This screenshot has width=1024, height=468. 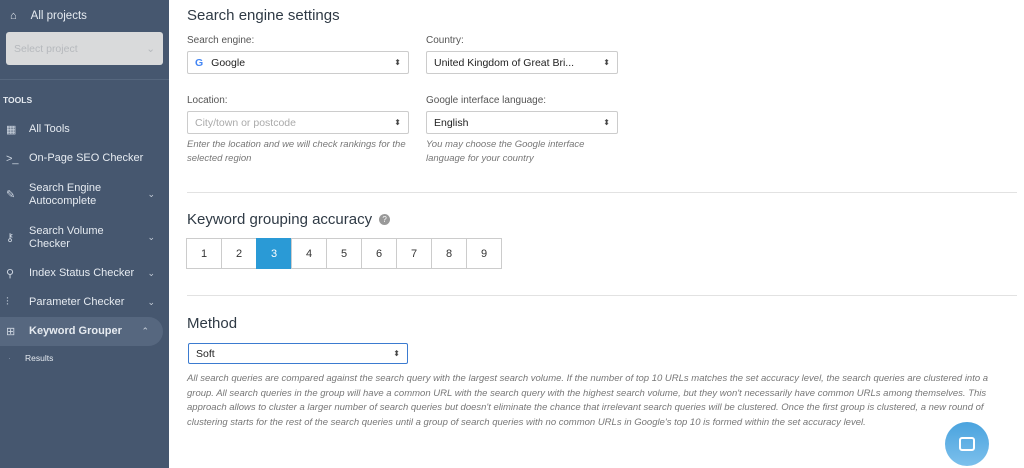 What do you see at coordinates (212, 323) in the screenshot?
I see `method-title: Method` at bounding box center [212, 323].